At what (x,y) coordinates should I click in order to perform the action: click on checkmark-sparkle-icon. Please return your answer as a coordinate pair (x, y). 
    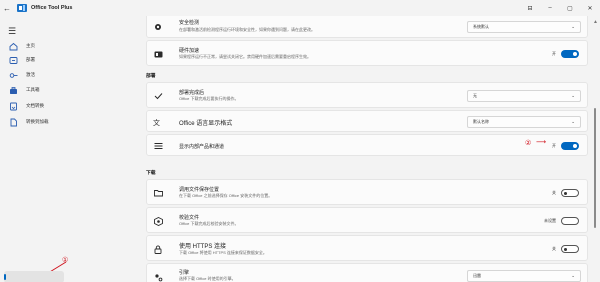
    Looking at the image, I should click on (158, 96).